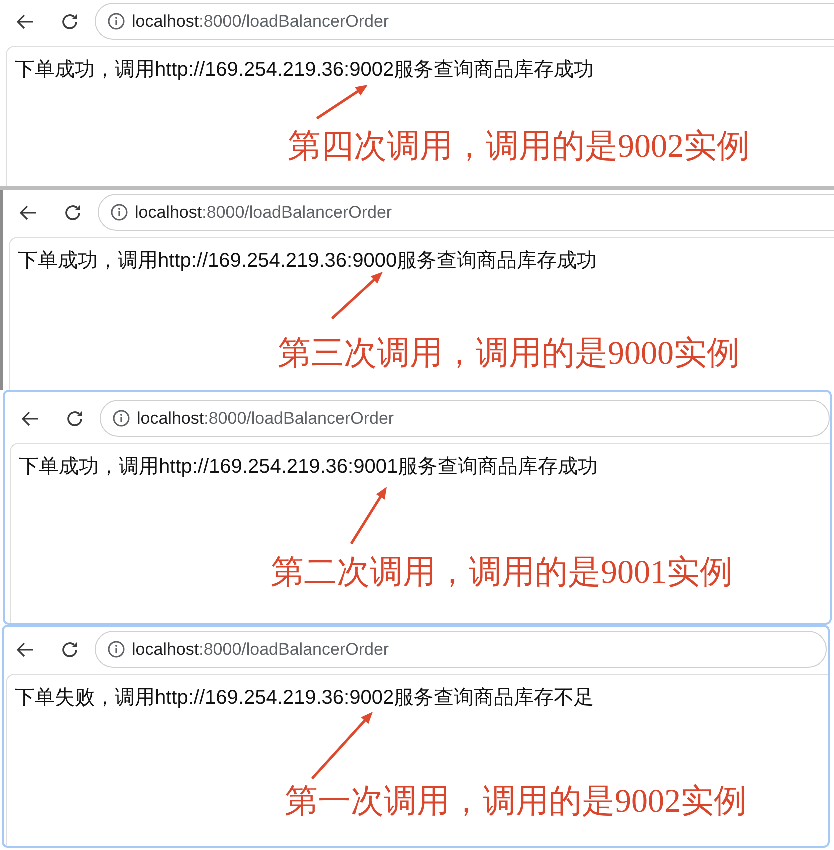 This screenshot has height=850, width=834. Describe the element at coordinates (304, 698) in the screenshot. I see `response-message: 下单失败，调用http://169.254.219.36:9002服务查询商品库存不足` at that location.